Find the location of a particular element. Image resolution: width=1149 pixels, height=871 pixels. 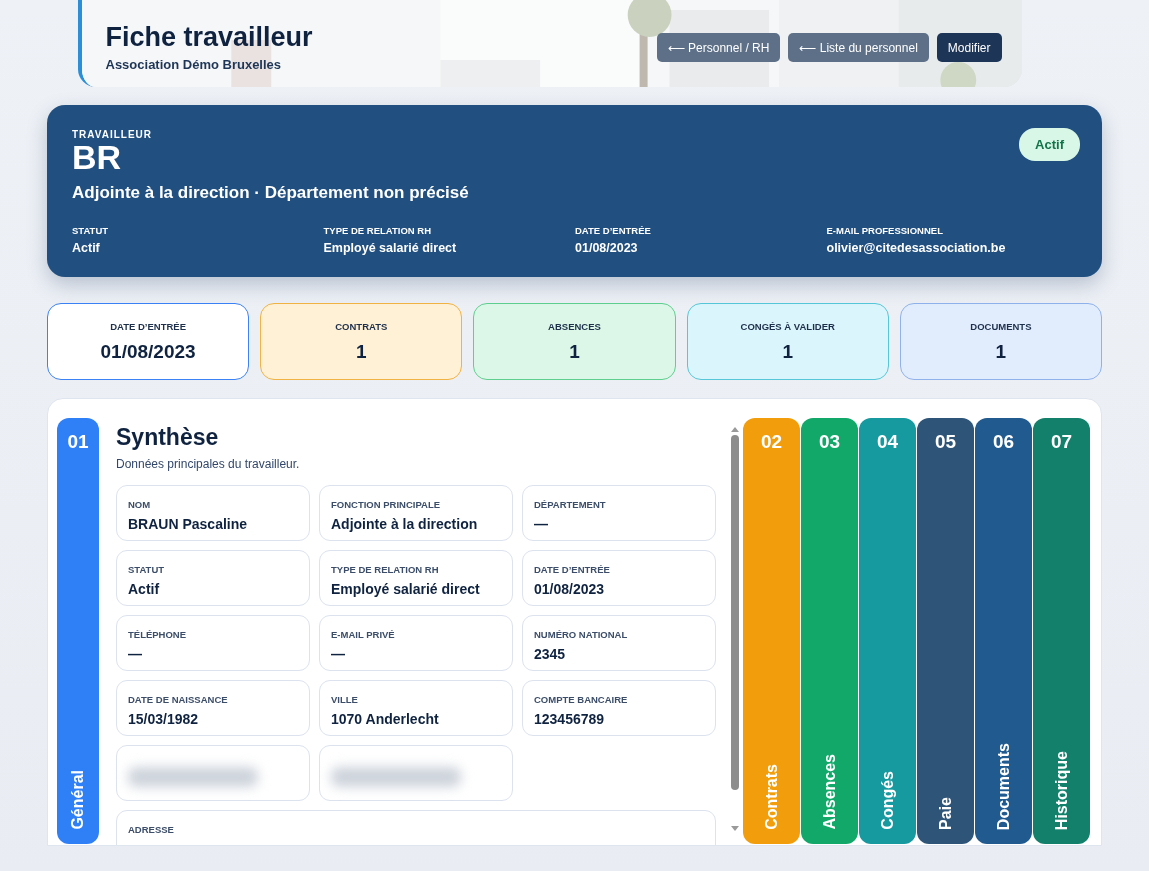

field-value: 1070 Anderlecht is located at coordinates (385, 719).